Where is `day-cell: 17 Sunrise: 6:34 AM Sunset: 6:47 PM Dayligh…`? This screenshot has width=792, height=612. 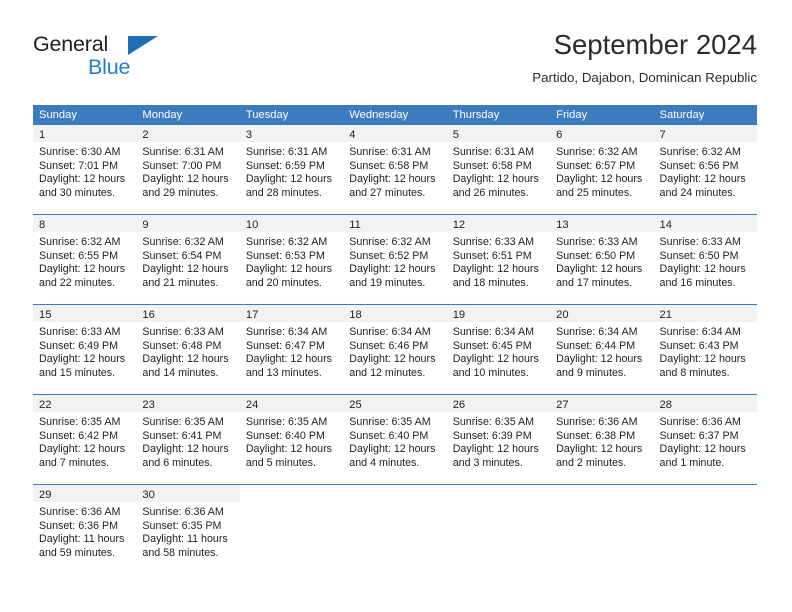 day-cell: 17 Sunrise: 6:34 AM Sunset: 6:47 PM Dayligh… is located at coordinates (291, 349).